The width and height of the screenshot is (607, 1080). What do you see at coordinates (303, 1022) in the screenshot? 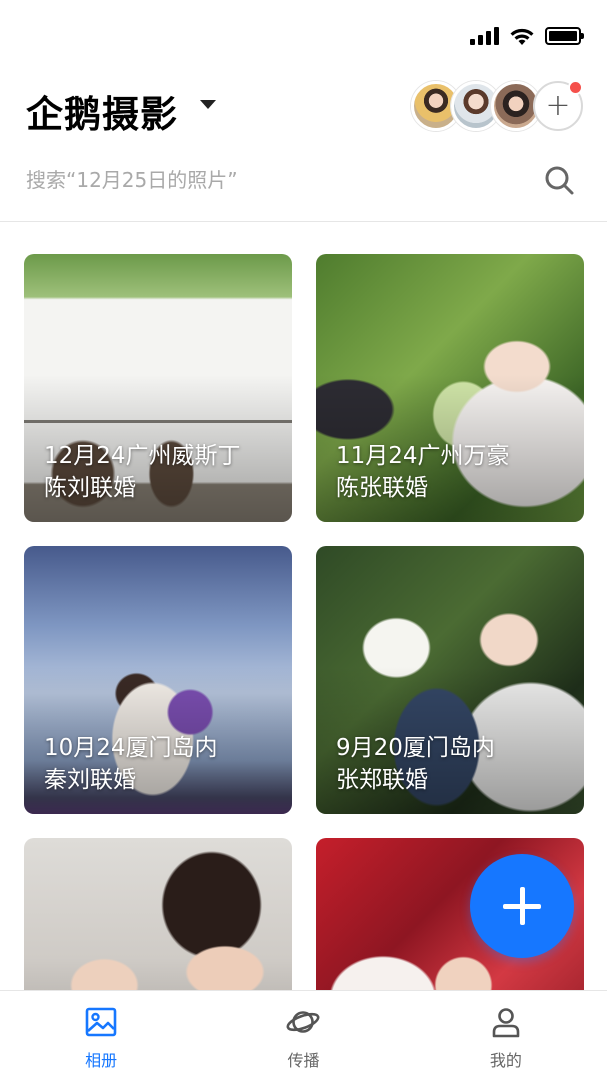
I see `planet-icon` at bounding box center [303, 1022].